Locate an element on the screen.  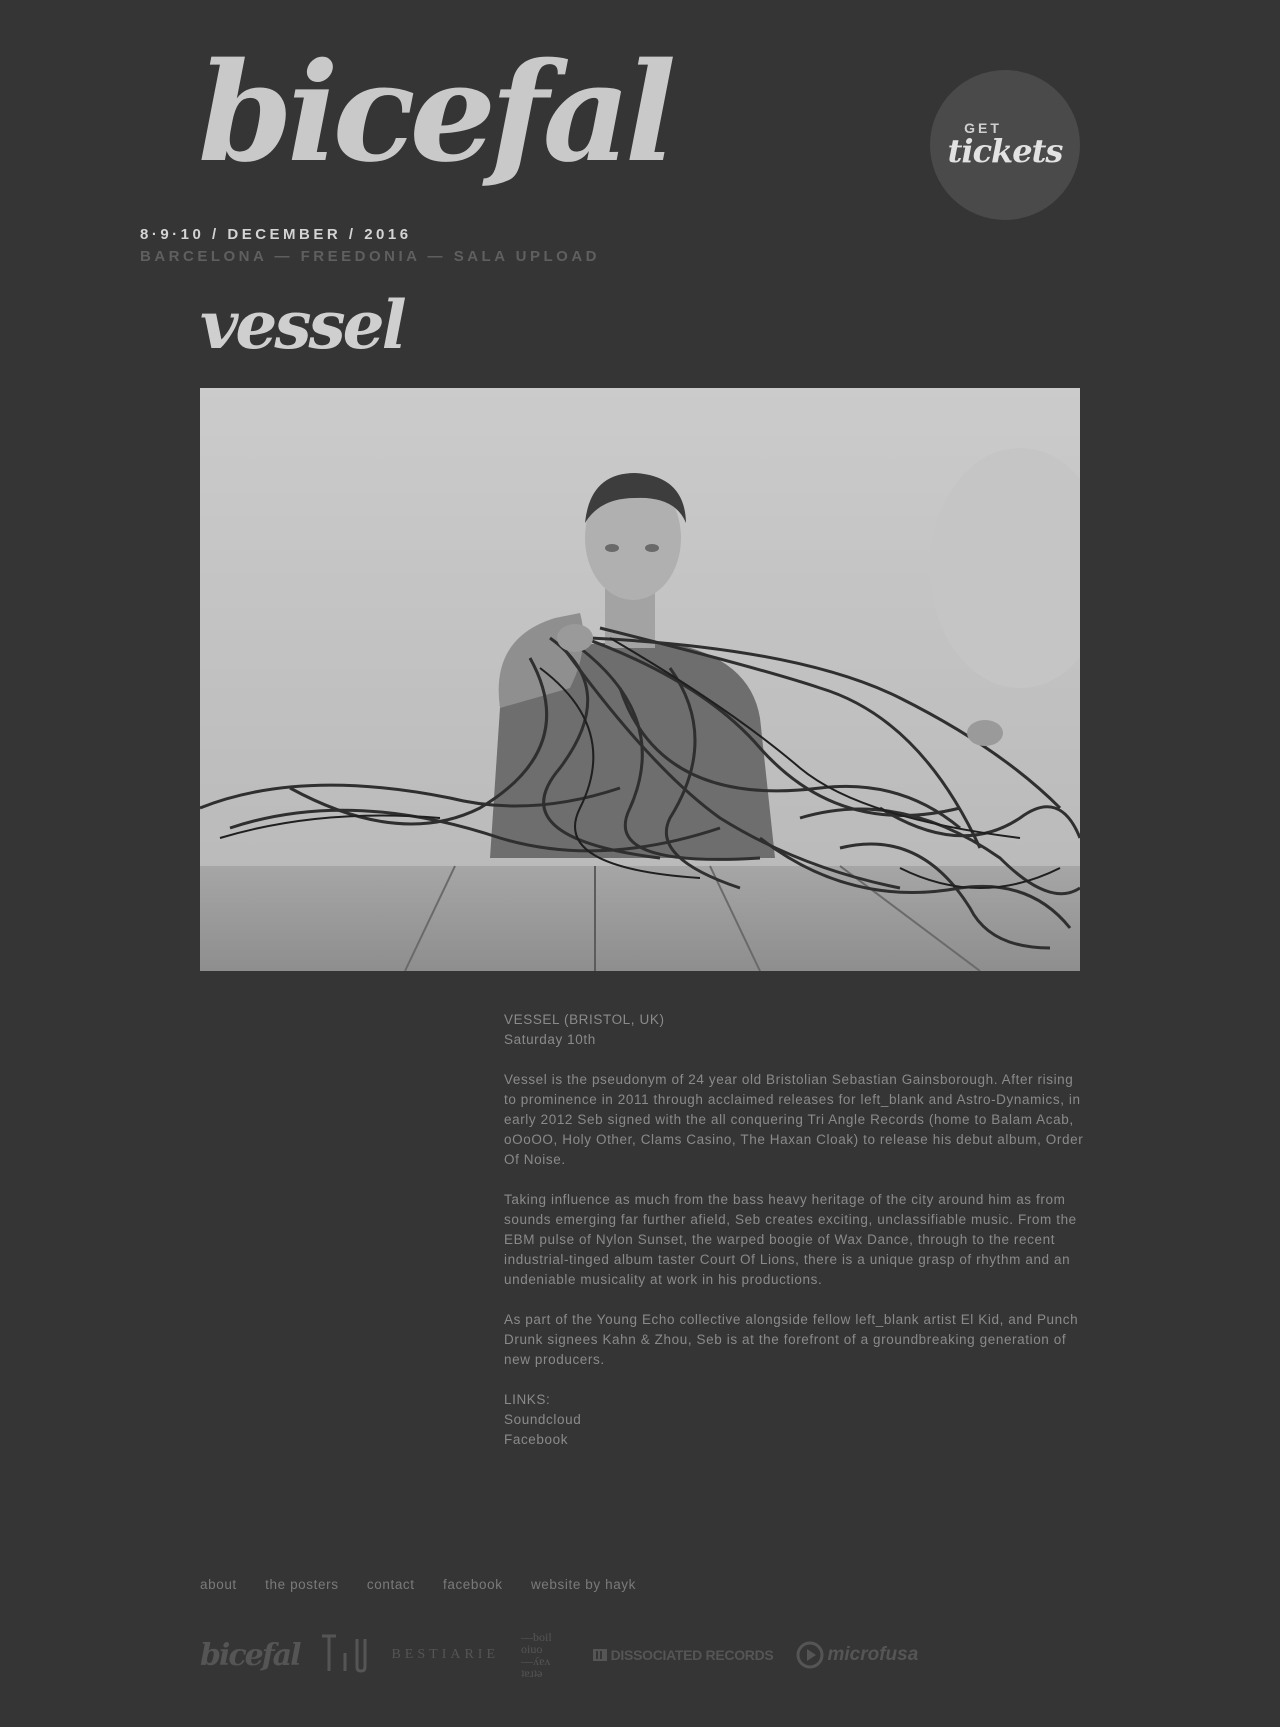
partner-dissociated-logo: DISSOCIATED RECORDS is located at coordinates (683, 1655).